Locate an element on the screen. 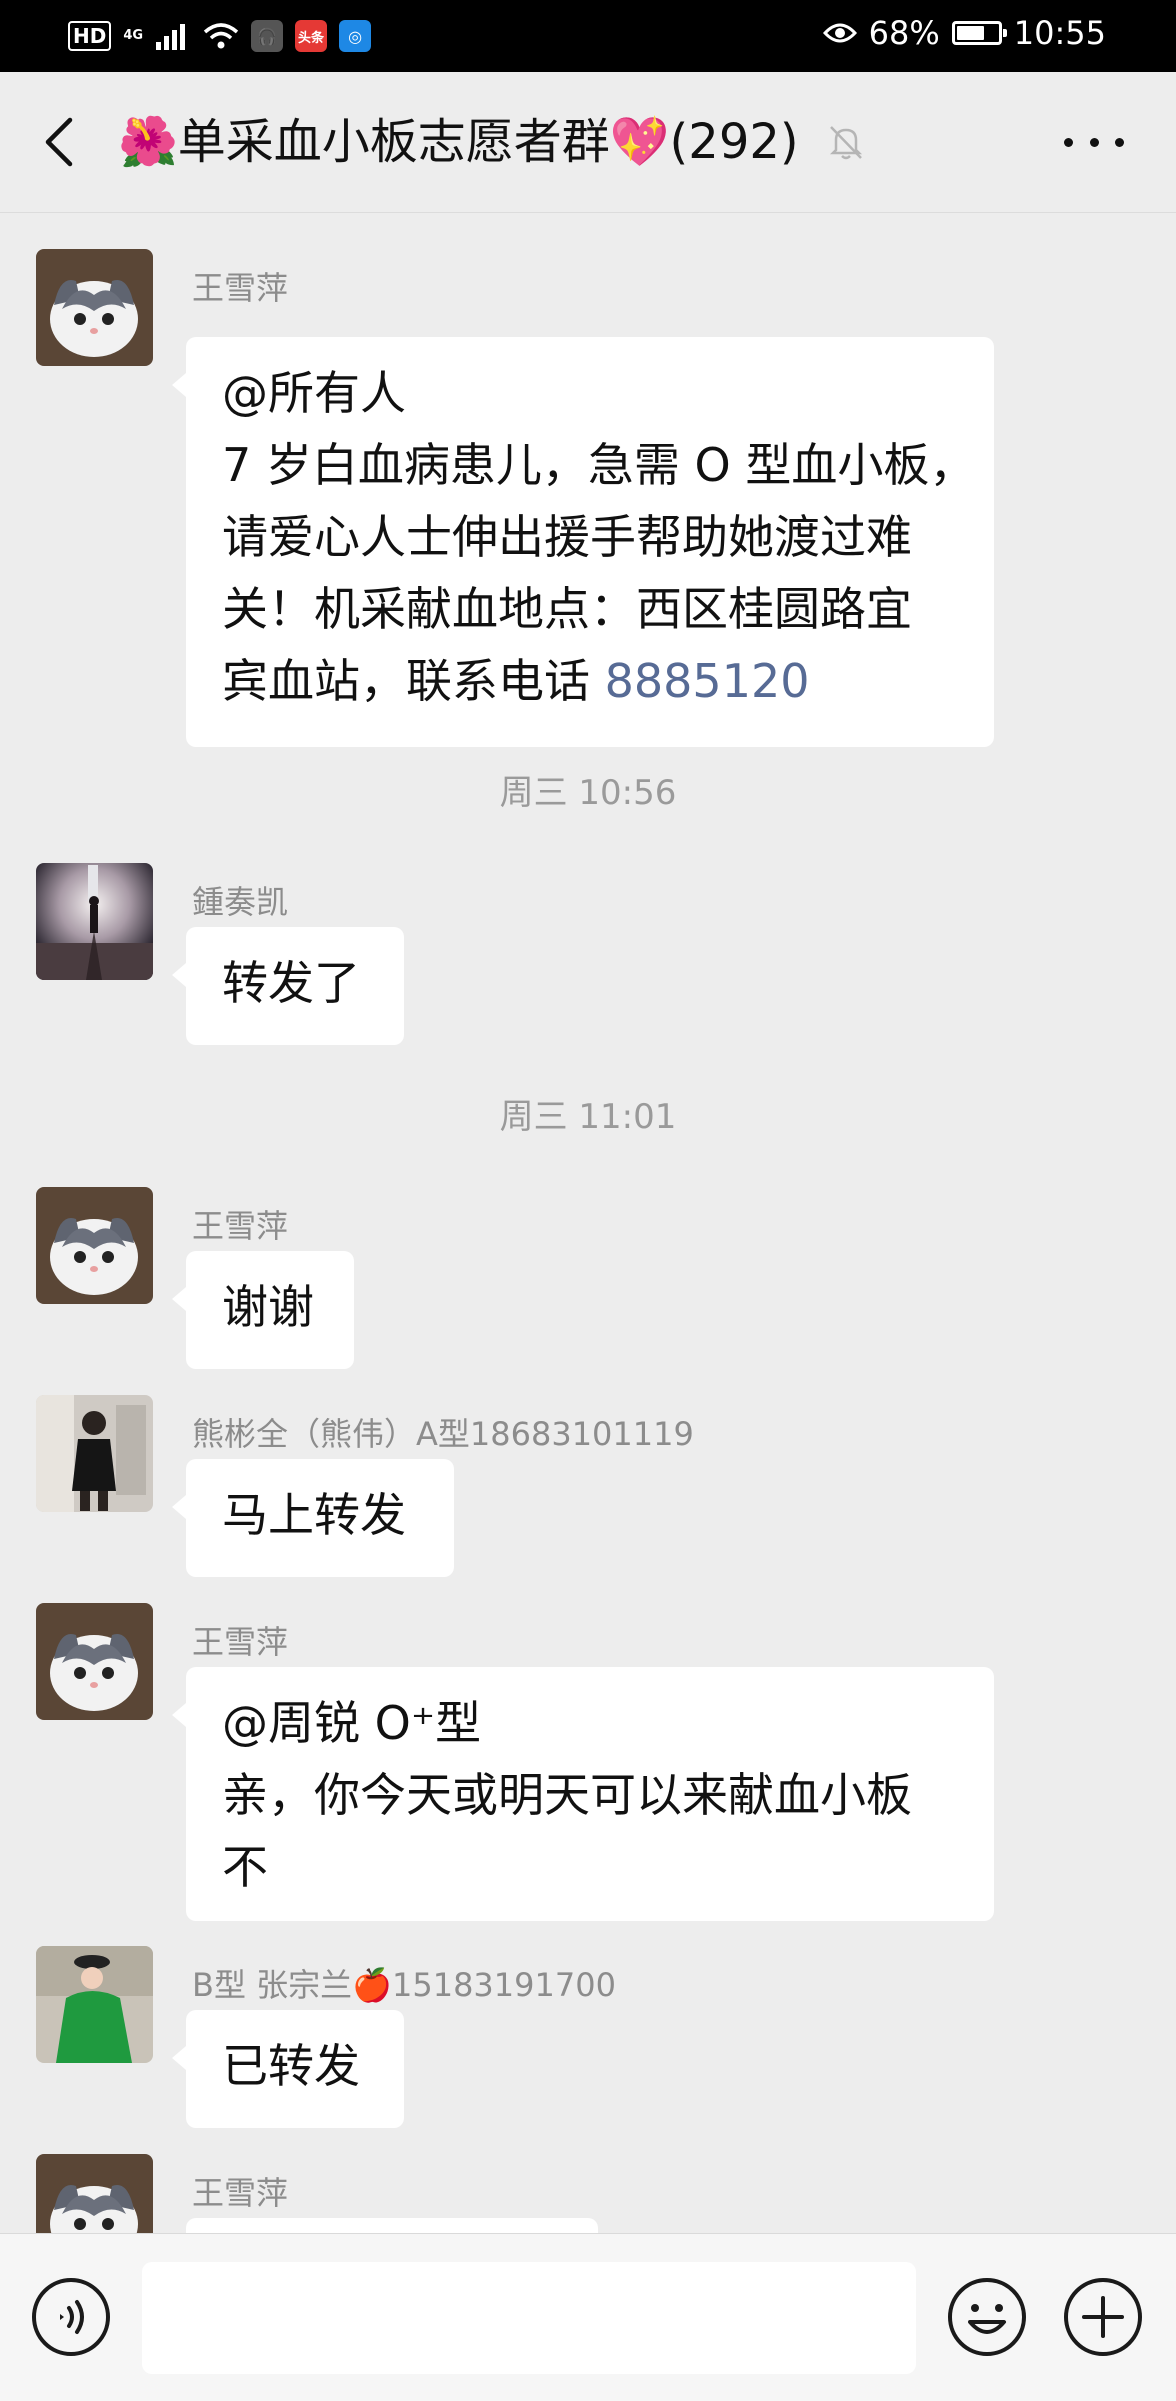 This screenshot has height=2401, width=1176. night-figure-avatar-image is located at coordinates (94, 921).